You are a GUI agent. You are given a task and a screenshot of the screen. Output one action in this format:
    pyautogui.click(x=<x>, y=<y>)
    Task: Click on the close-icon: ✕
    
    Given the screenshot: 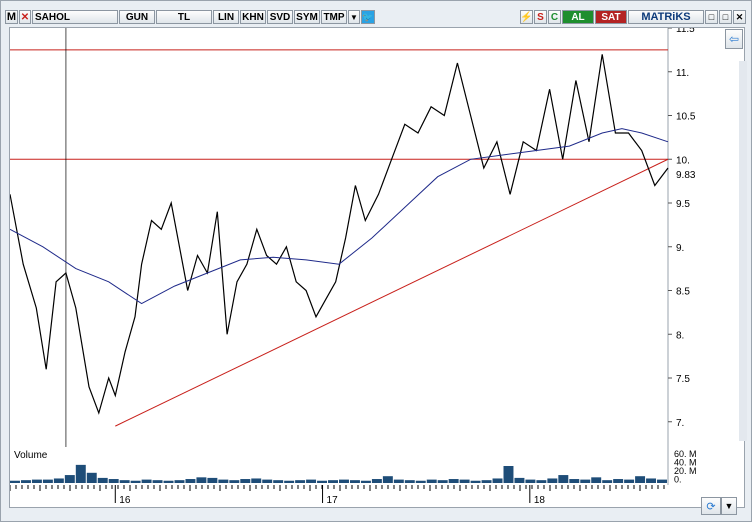 What is the action you would take?
    pyautogui.click(x=739, y=17)
    